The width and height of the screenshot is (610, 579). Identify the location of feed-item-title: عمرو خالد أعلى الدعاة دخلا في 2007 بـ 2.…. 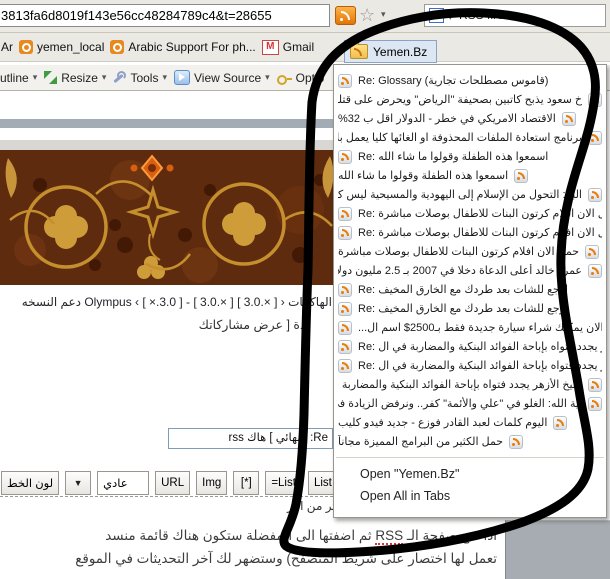
(460, 271).